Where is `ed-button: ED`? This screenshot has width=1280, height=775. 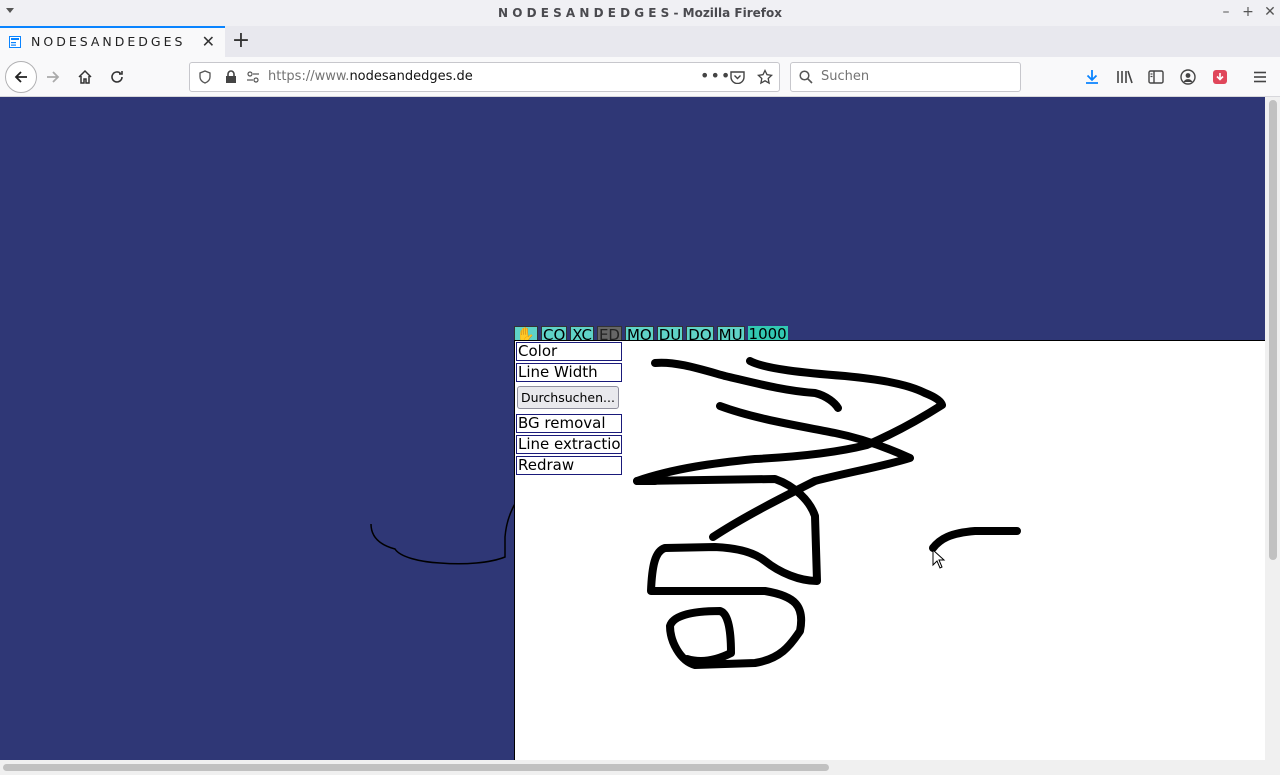 ed-button: ED is located at coordinates (609, 333).